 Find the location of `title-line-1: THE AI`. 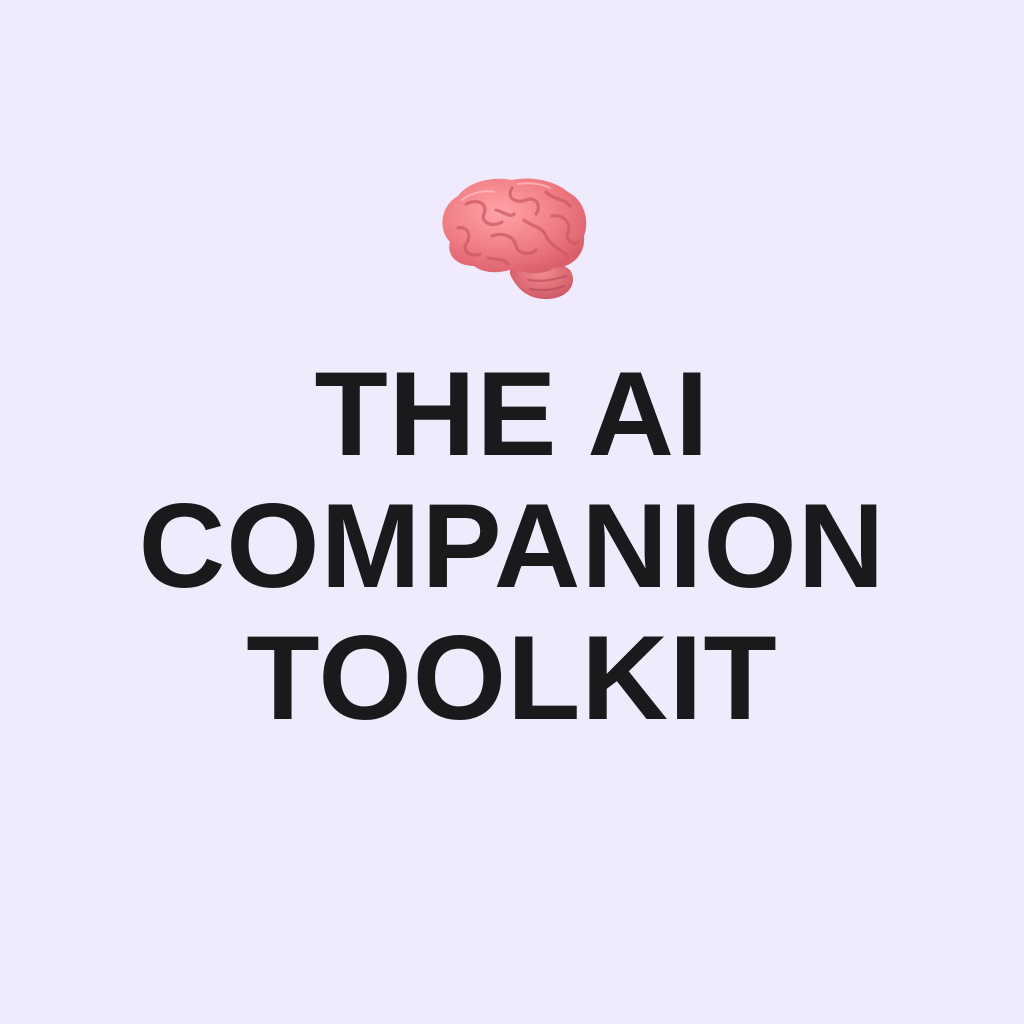

title-line-1: THE AI is located at coordinates (512, 414).